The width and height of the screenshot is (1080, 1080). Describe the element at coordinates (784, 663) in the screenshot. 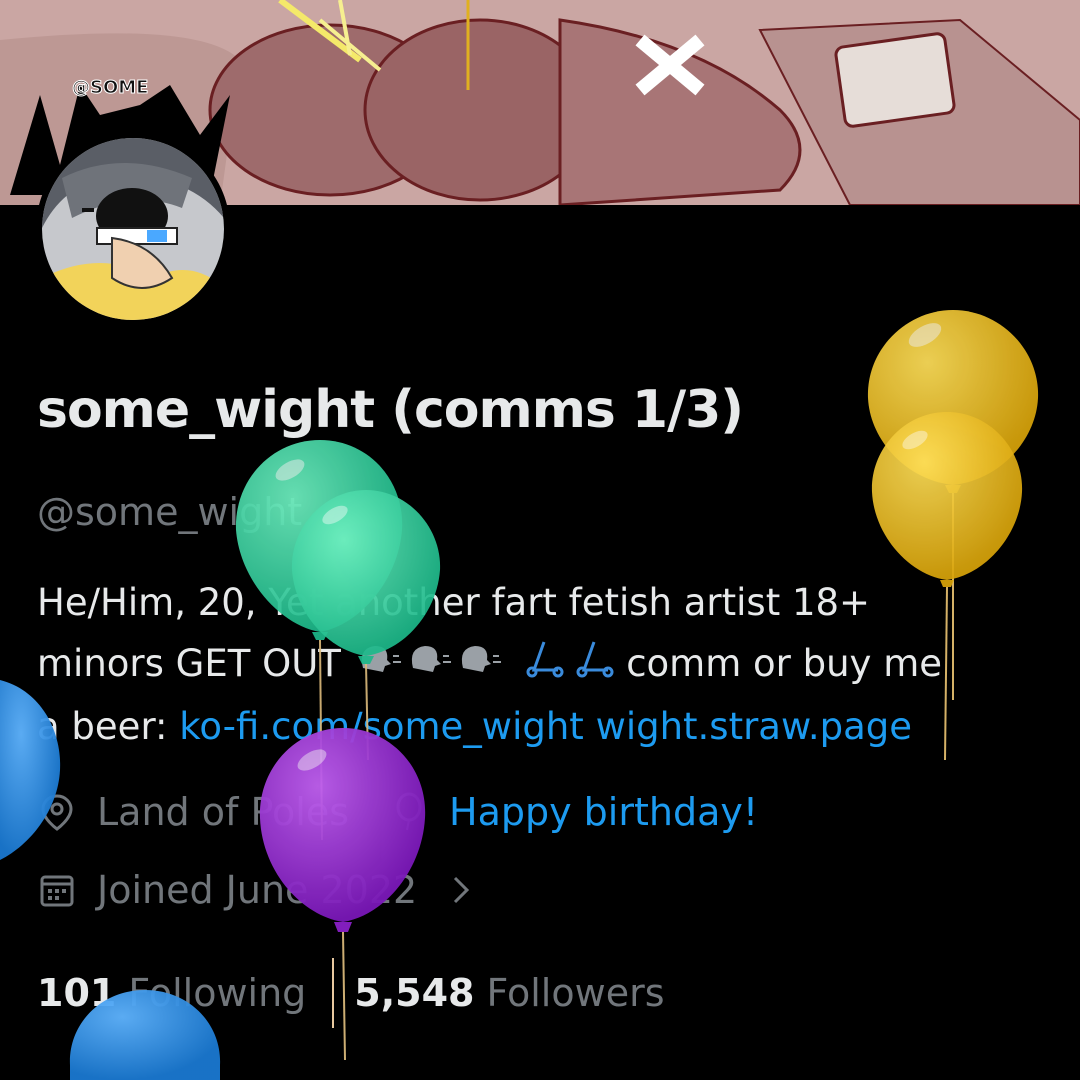

I see `bio-comm-text: comm or buy me` at that location.